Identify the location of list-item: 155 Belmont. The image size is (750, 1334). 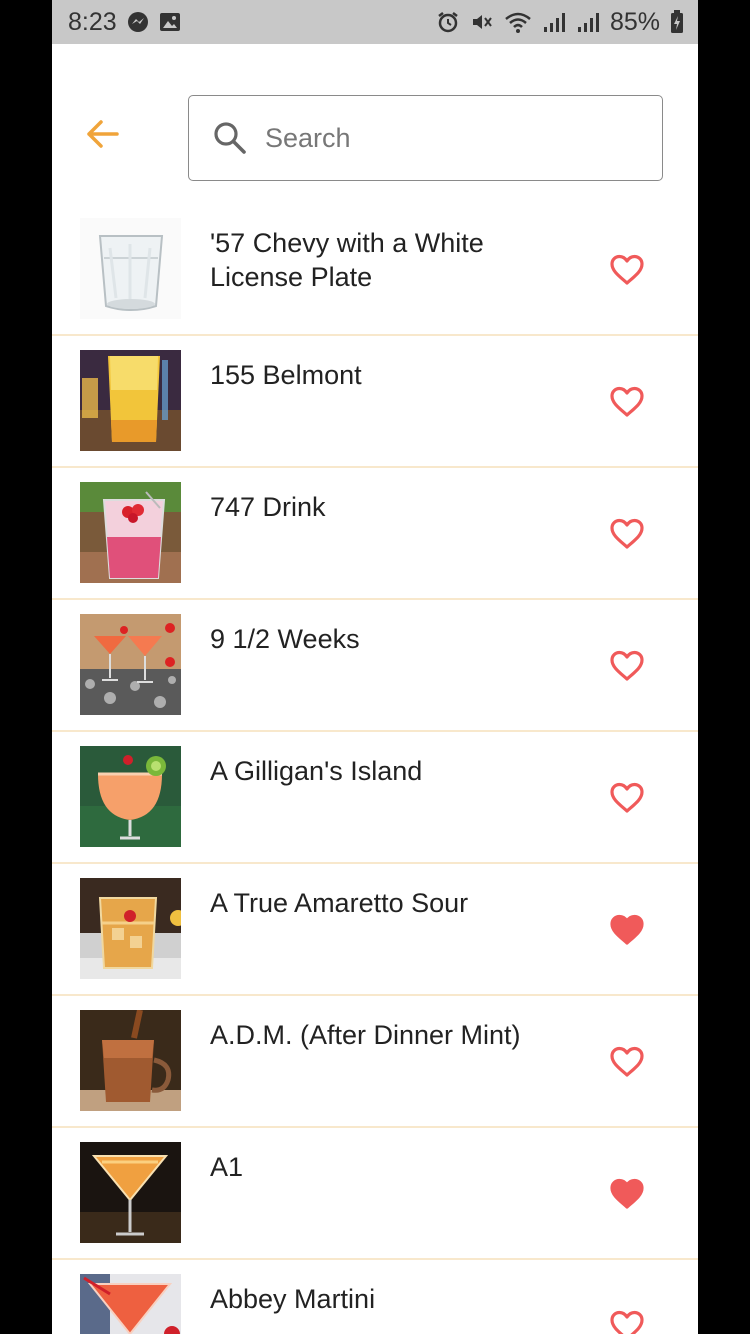
(375, 402).